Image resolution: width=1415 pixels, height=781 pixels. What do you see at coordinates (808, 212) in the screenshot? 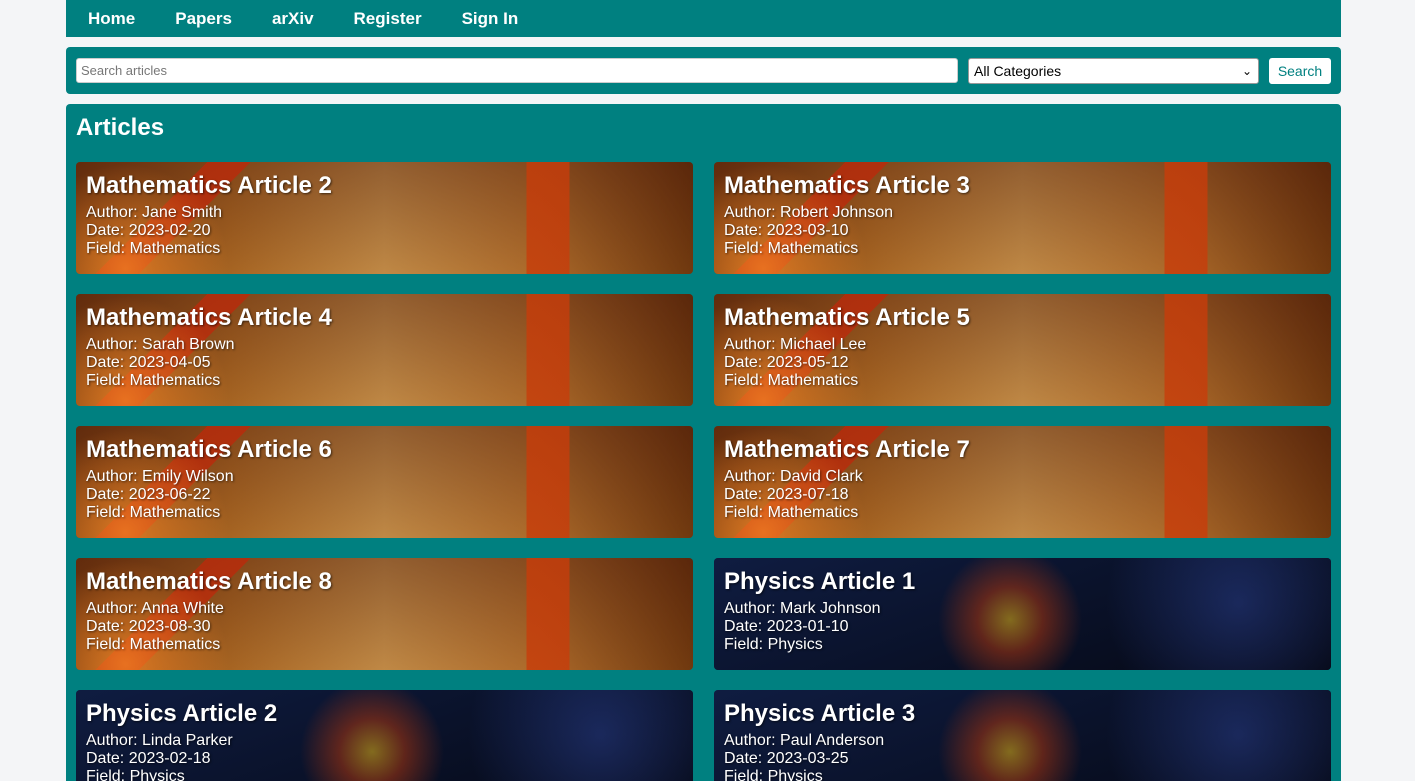
I see `article-author: Author: Robert Johnson` at bounding box center [808, 212].